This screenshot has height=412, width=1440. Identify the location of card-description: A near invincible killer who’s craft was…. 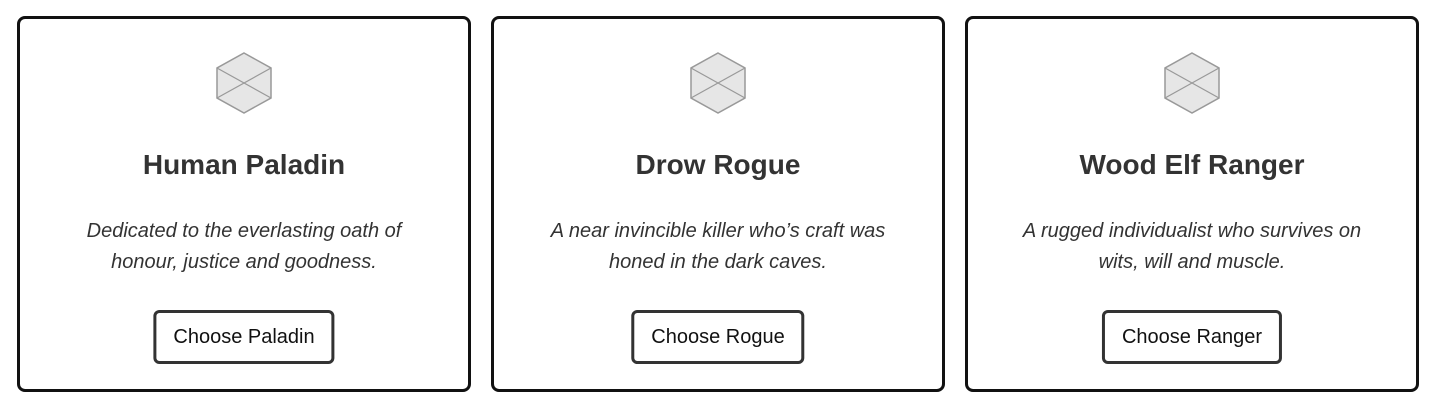
(718, 246).